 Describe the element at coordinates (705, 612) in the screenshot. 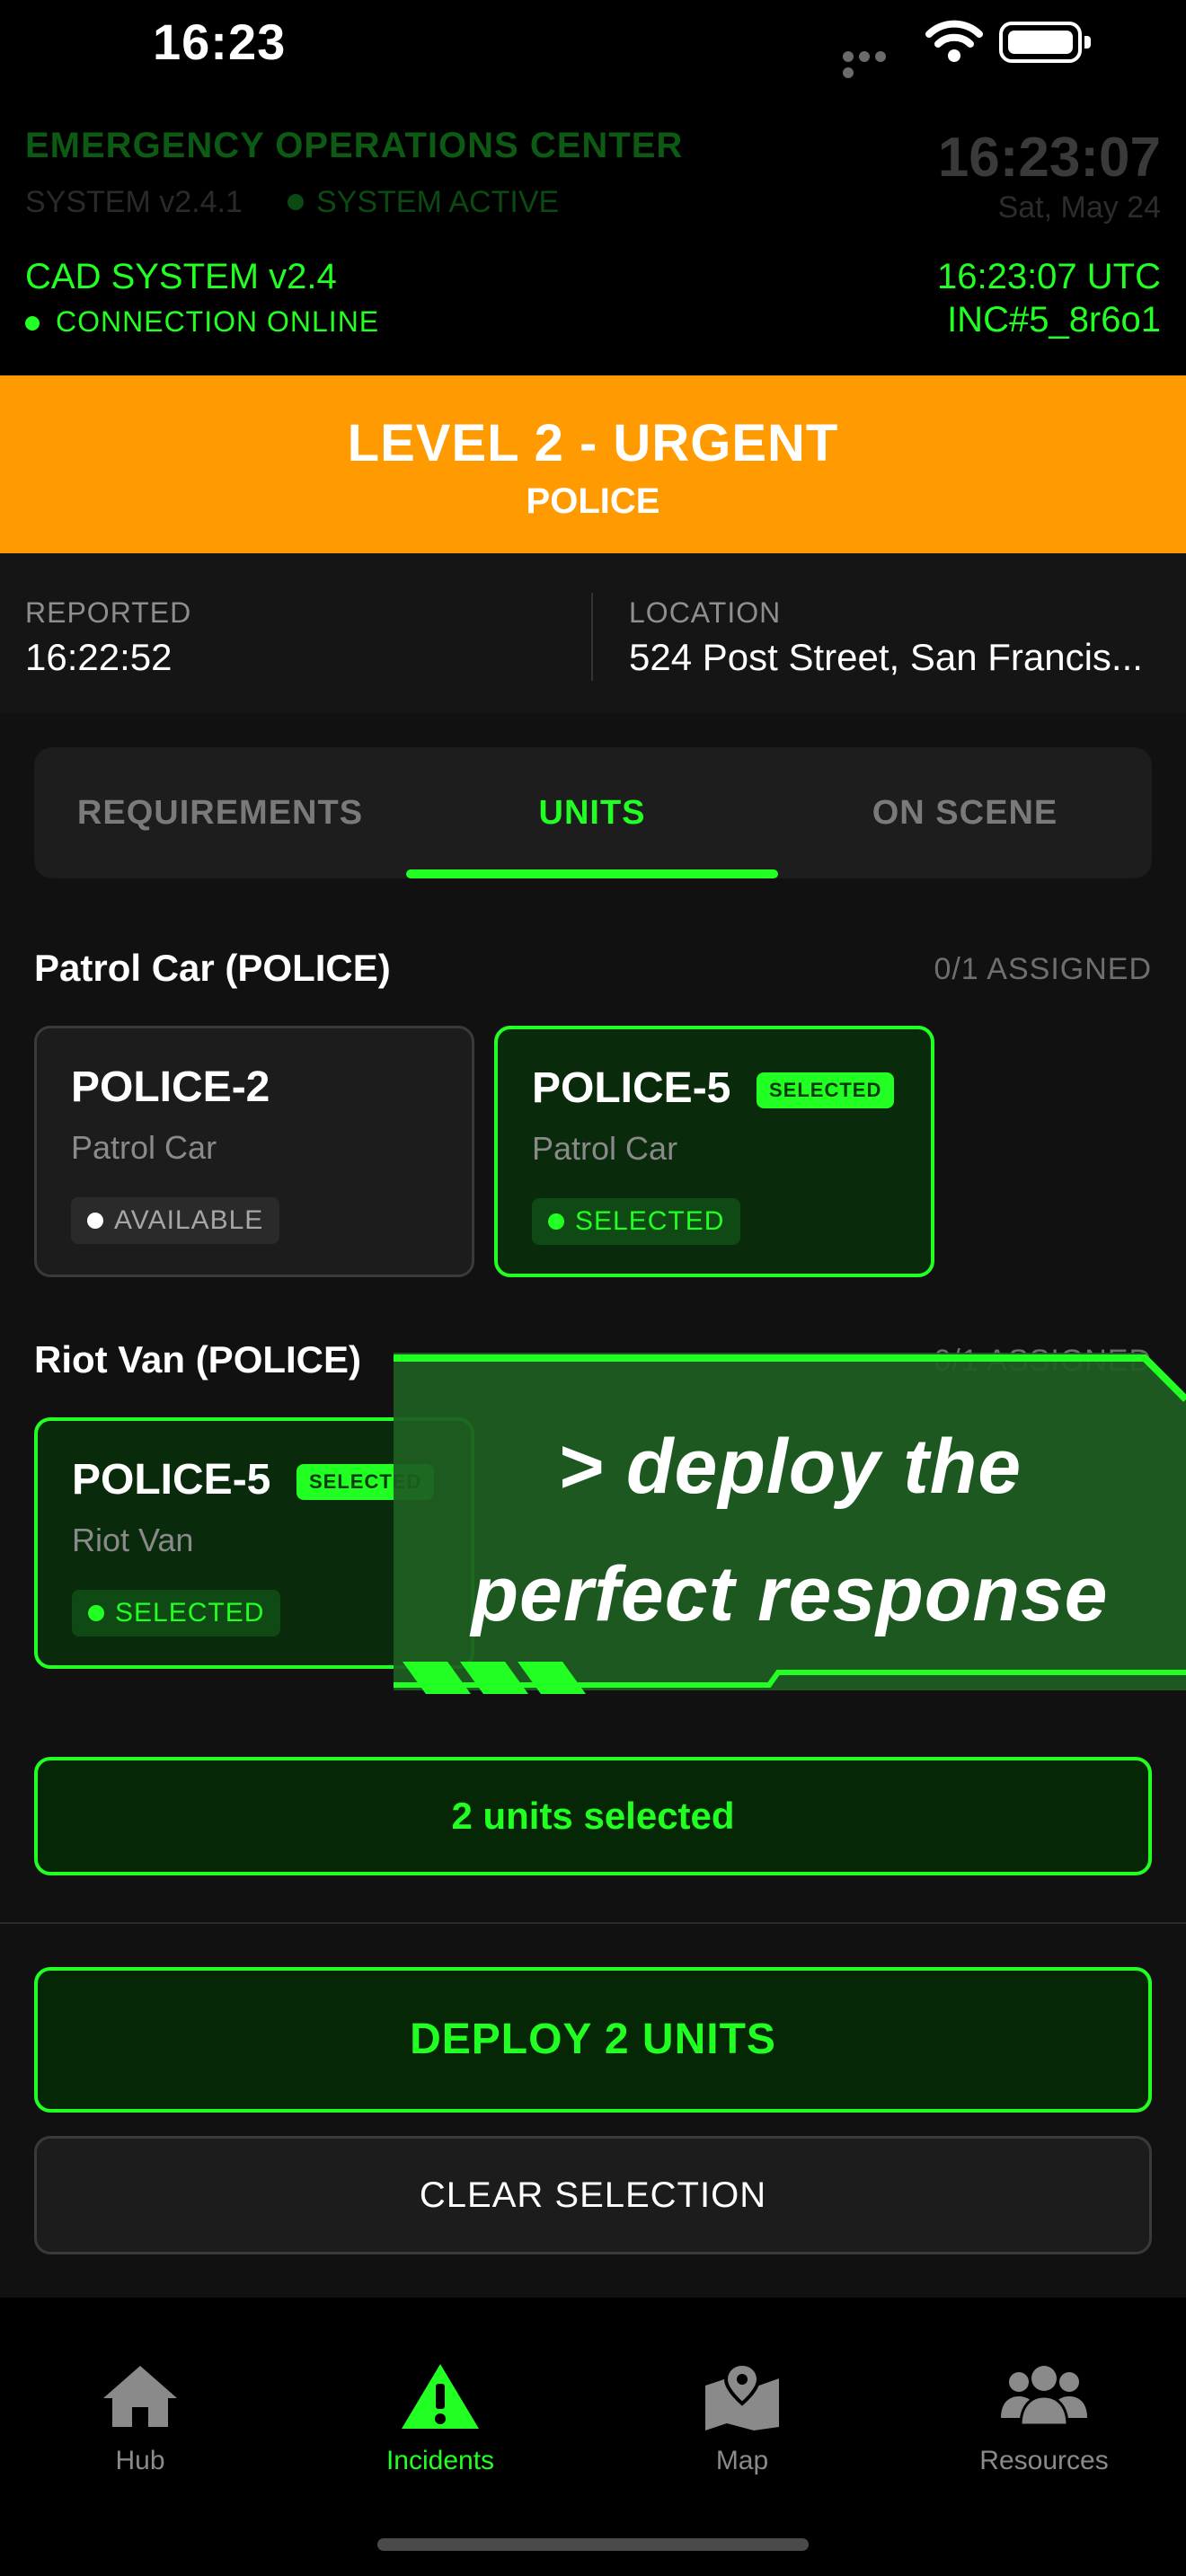

I see `location-label: LOCATION` at that location.